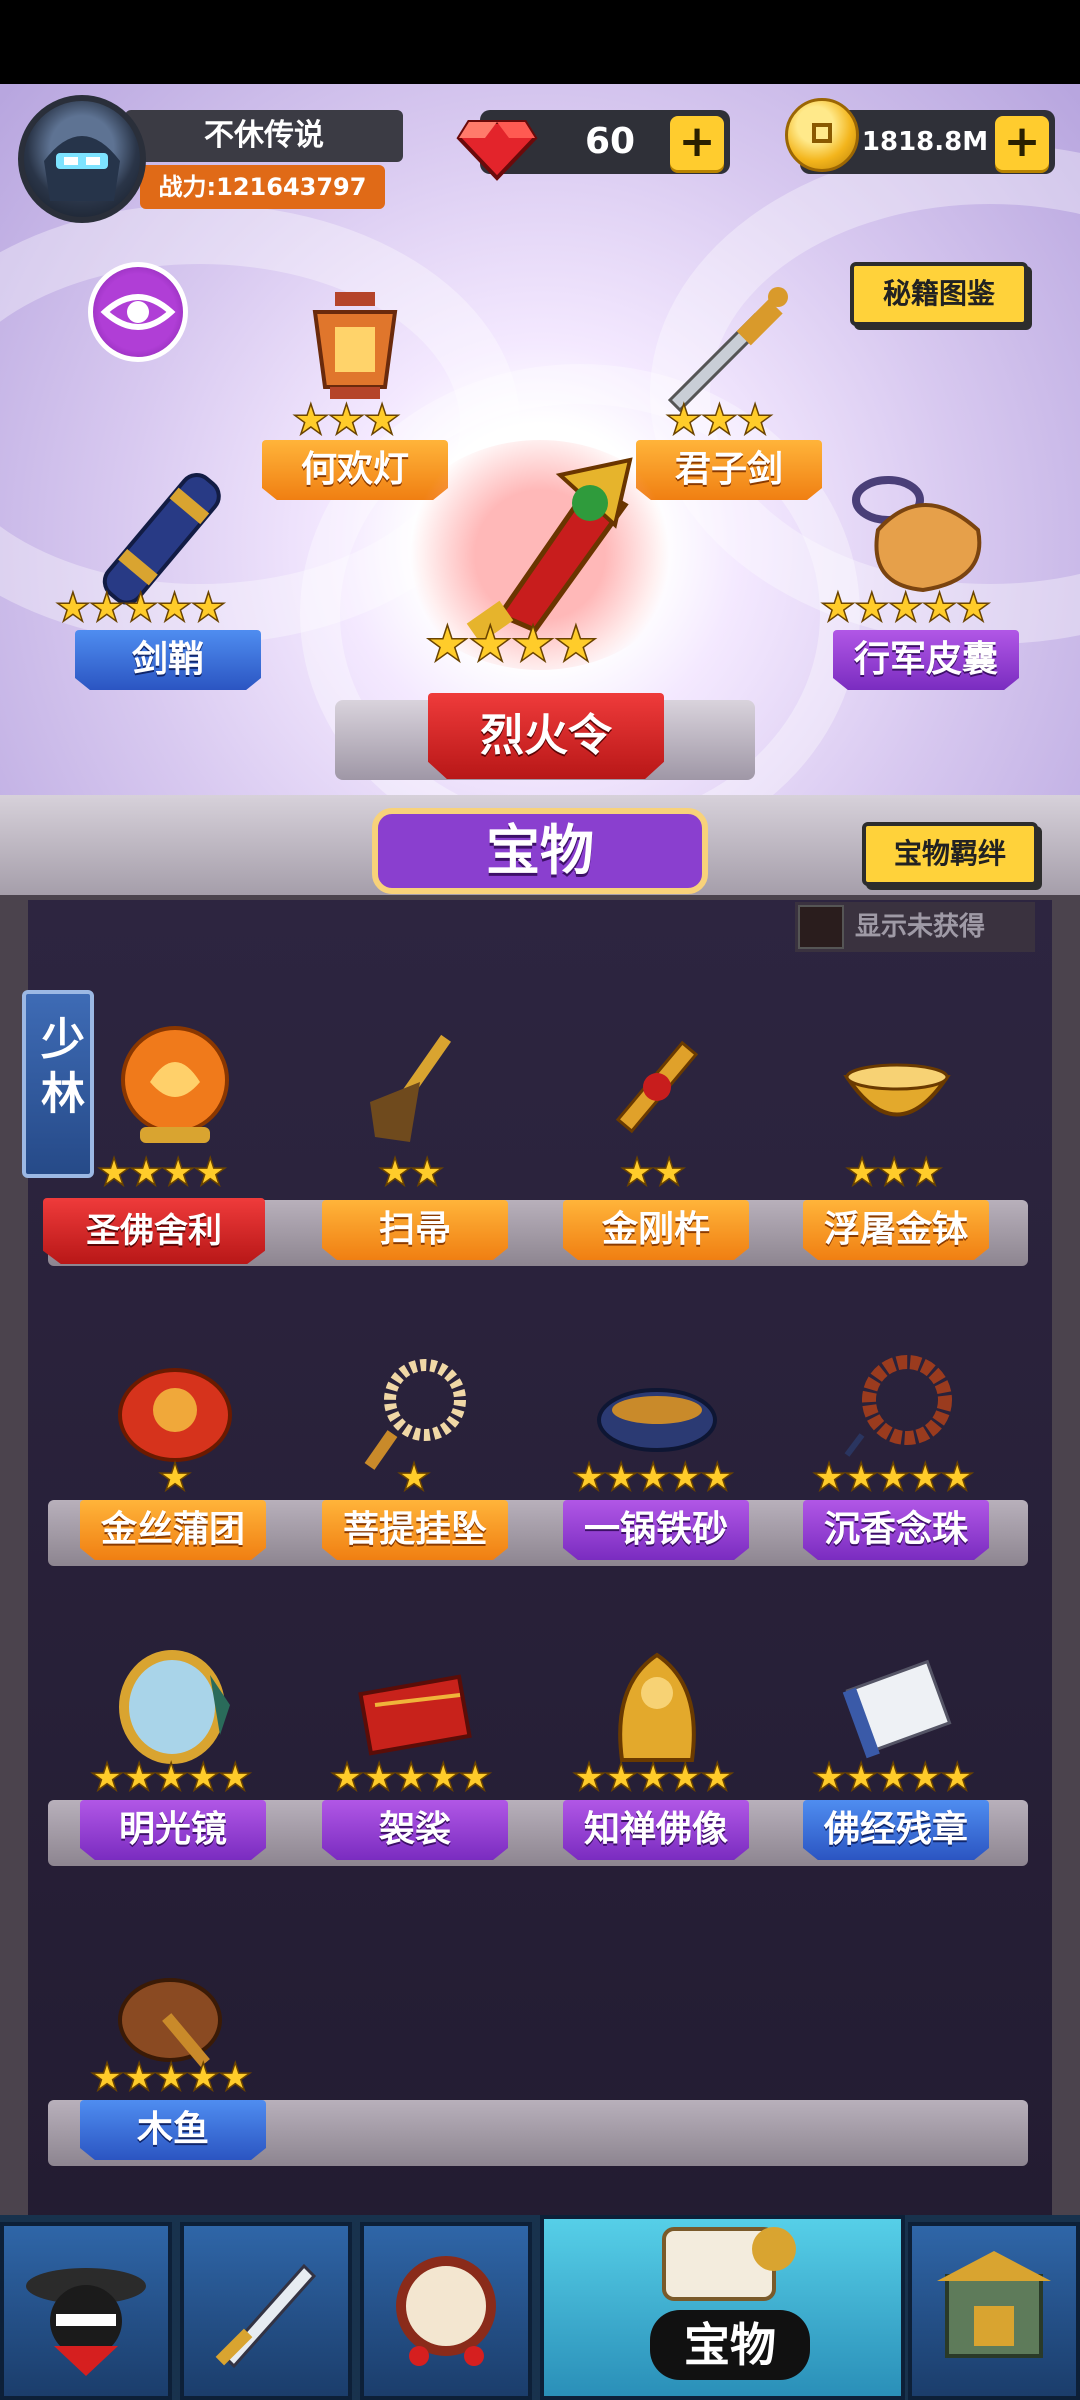 The width and height of the screenshot is (1080, 2400). I want to click on sword-icon, so click(266, 2316).